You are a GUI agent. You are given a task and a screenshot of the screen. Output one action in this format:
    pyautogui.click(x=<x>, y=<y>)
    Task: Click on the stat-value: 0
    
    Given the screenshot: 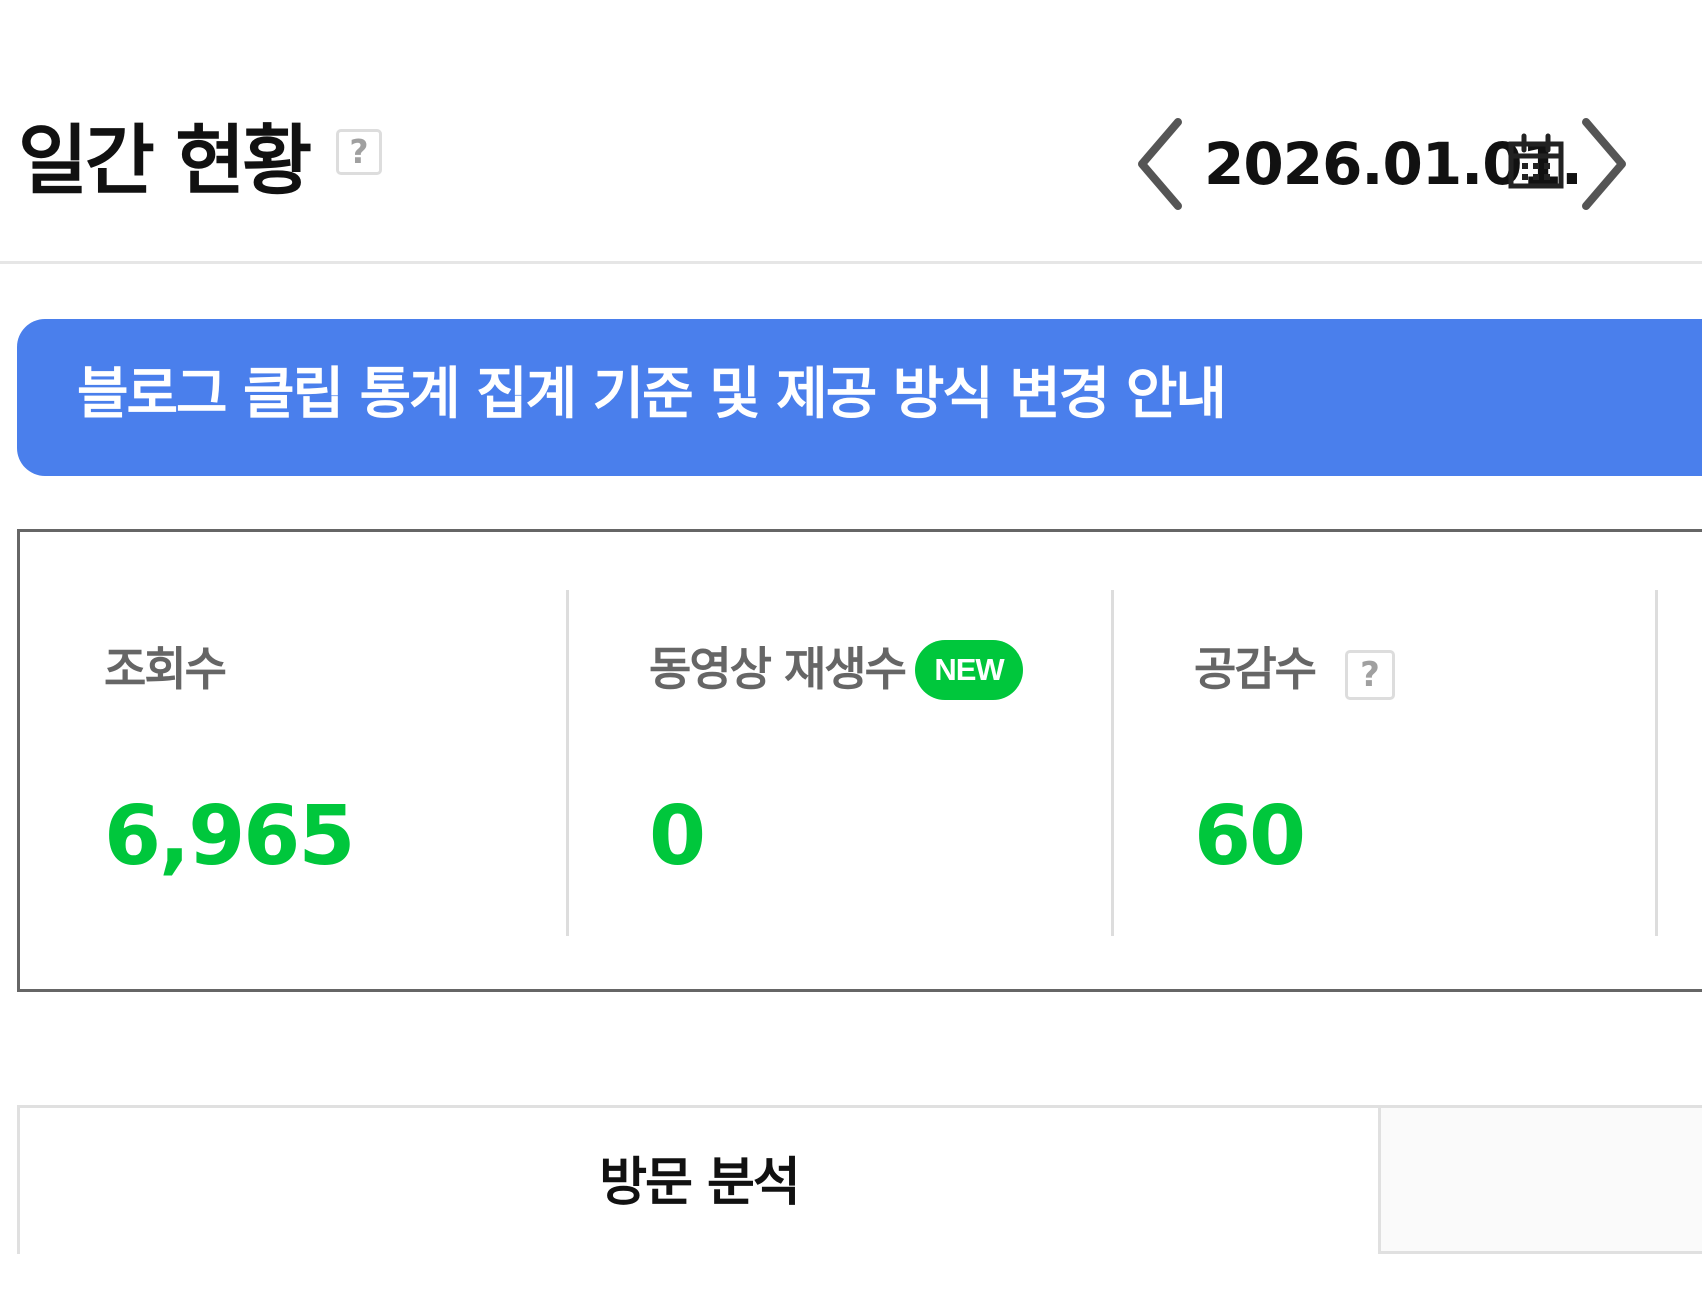 What is the action you would take?
    pyautogui.click(x=677, y=836)
    